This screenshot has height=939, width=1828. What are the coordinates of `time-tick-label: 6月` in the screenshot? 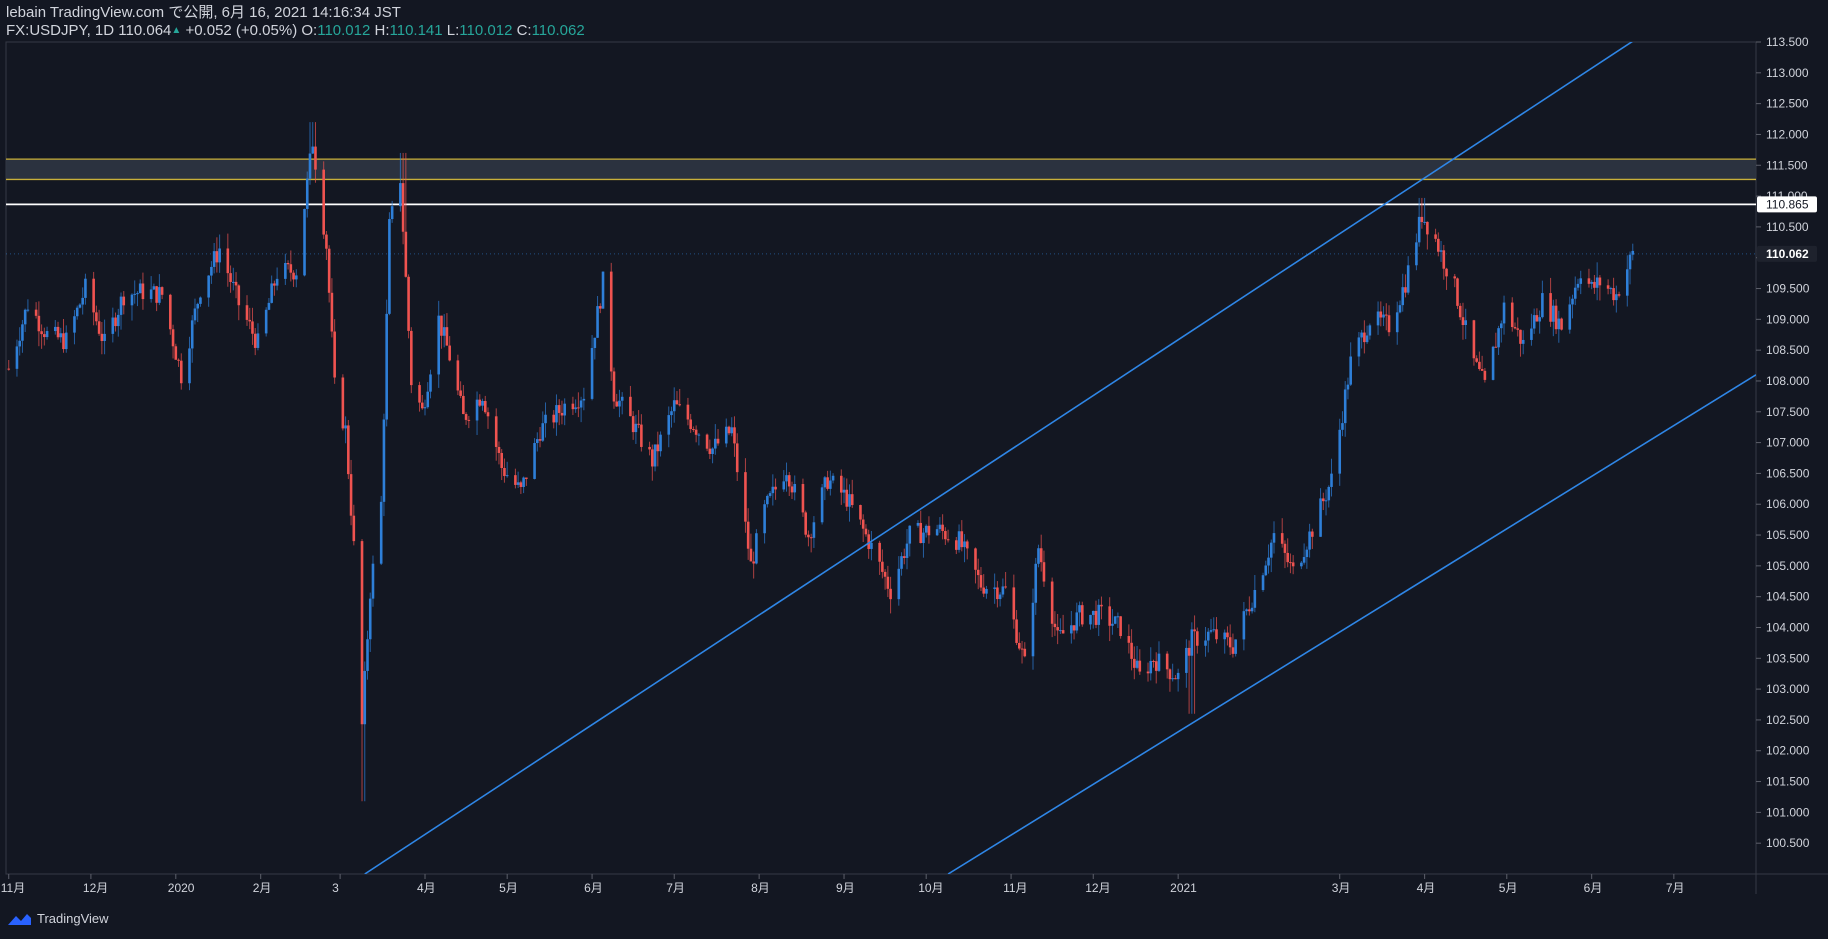 It's located at (1593, 888).